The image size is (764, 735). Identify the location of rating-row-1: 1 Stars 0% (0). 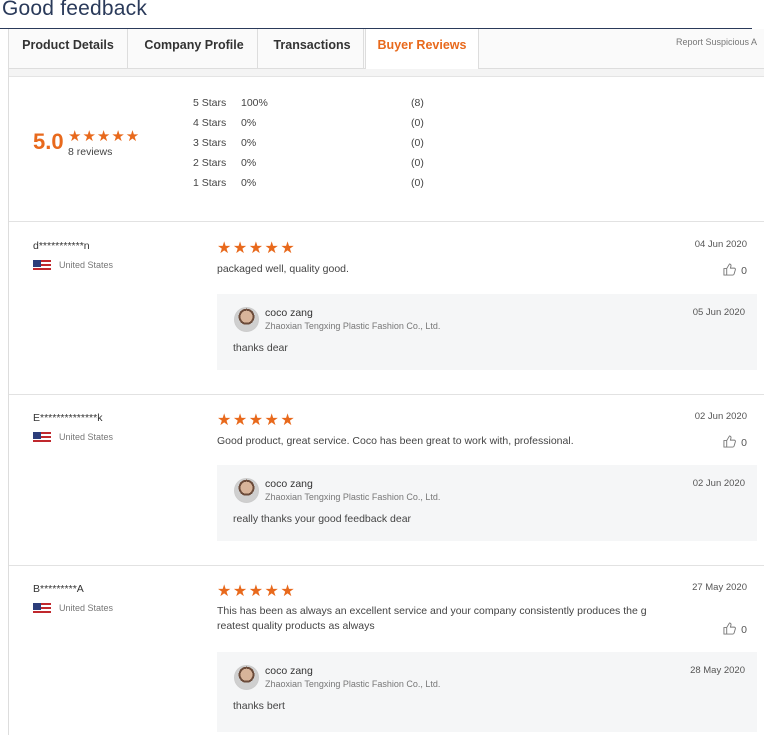
(323, 184).